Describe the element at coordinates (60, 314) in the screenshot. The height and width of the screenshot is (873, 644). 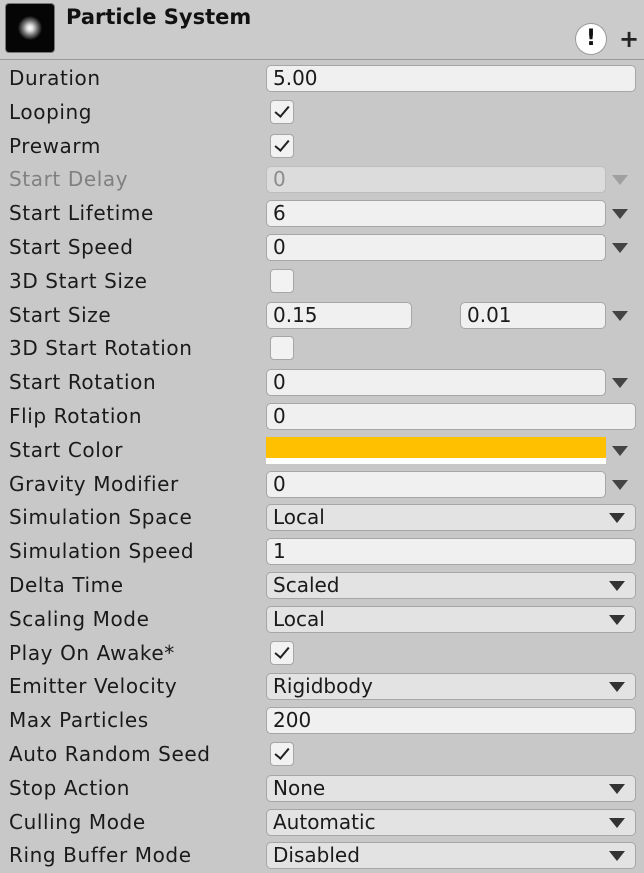
I see `start-size-label: Start Size` at that location.